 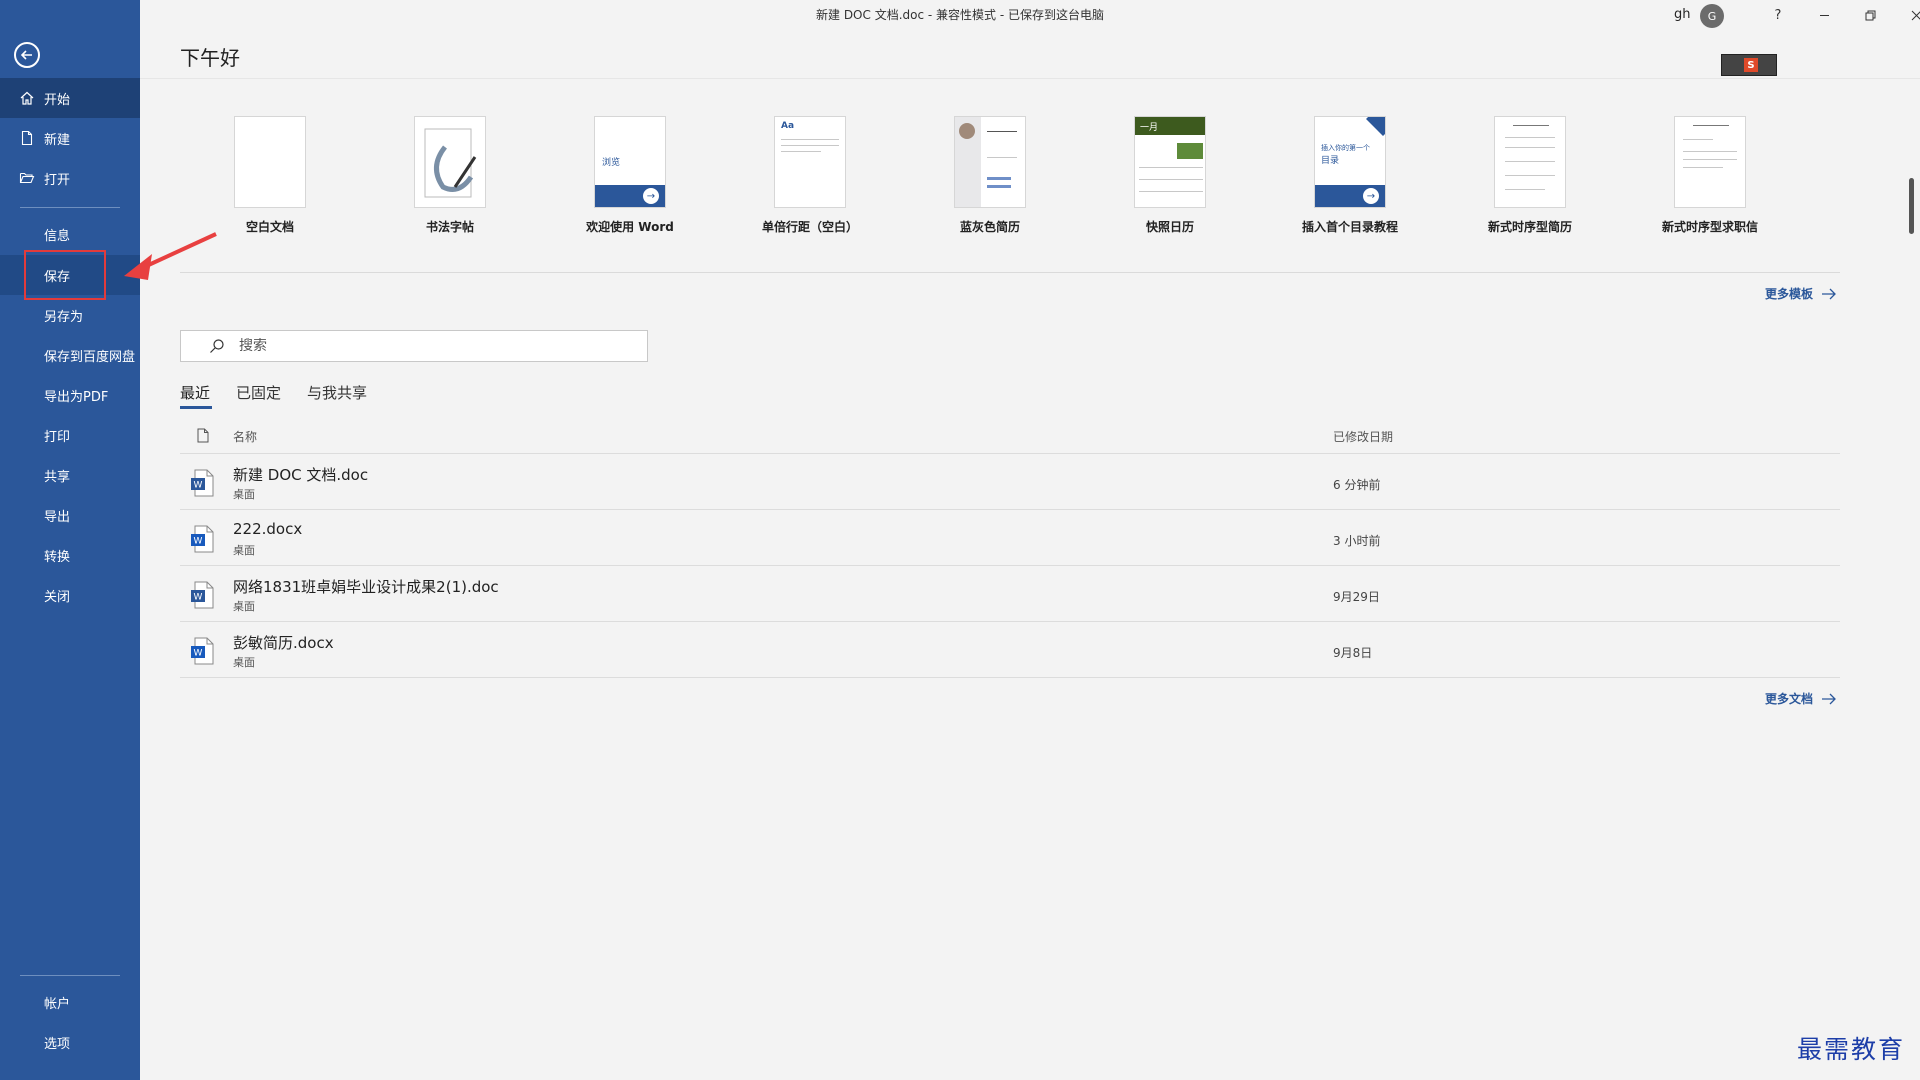 I want to click on minimize-icon, so click(x=1824, y=15).